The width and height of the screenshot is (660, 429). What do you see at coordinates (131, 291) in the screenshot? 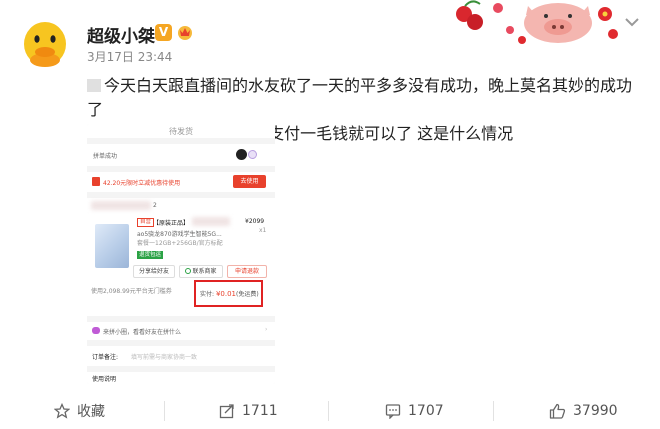
I see `coupon-used-note: 使用2,098.99元平台无门槛券` at bounding box center [131, 291].